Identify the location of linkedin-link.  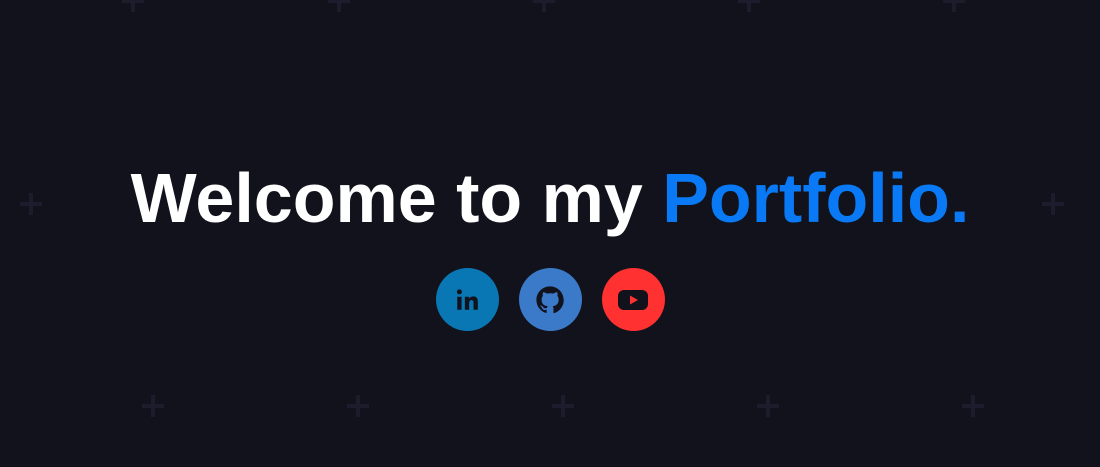
(467, 299).